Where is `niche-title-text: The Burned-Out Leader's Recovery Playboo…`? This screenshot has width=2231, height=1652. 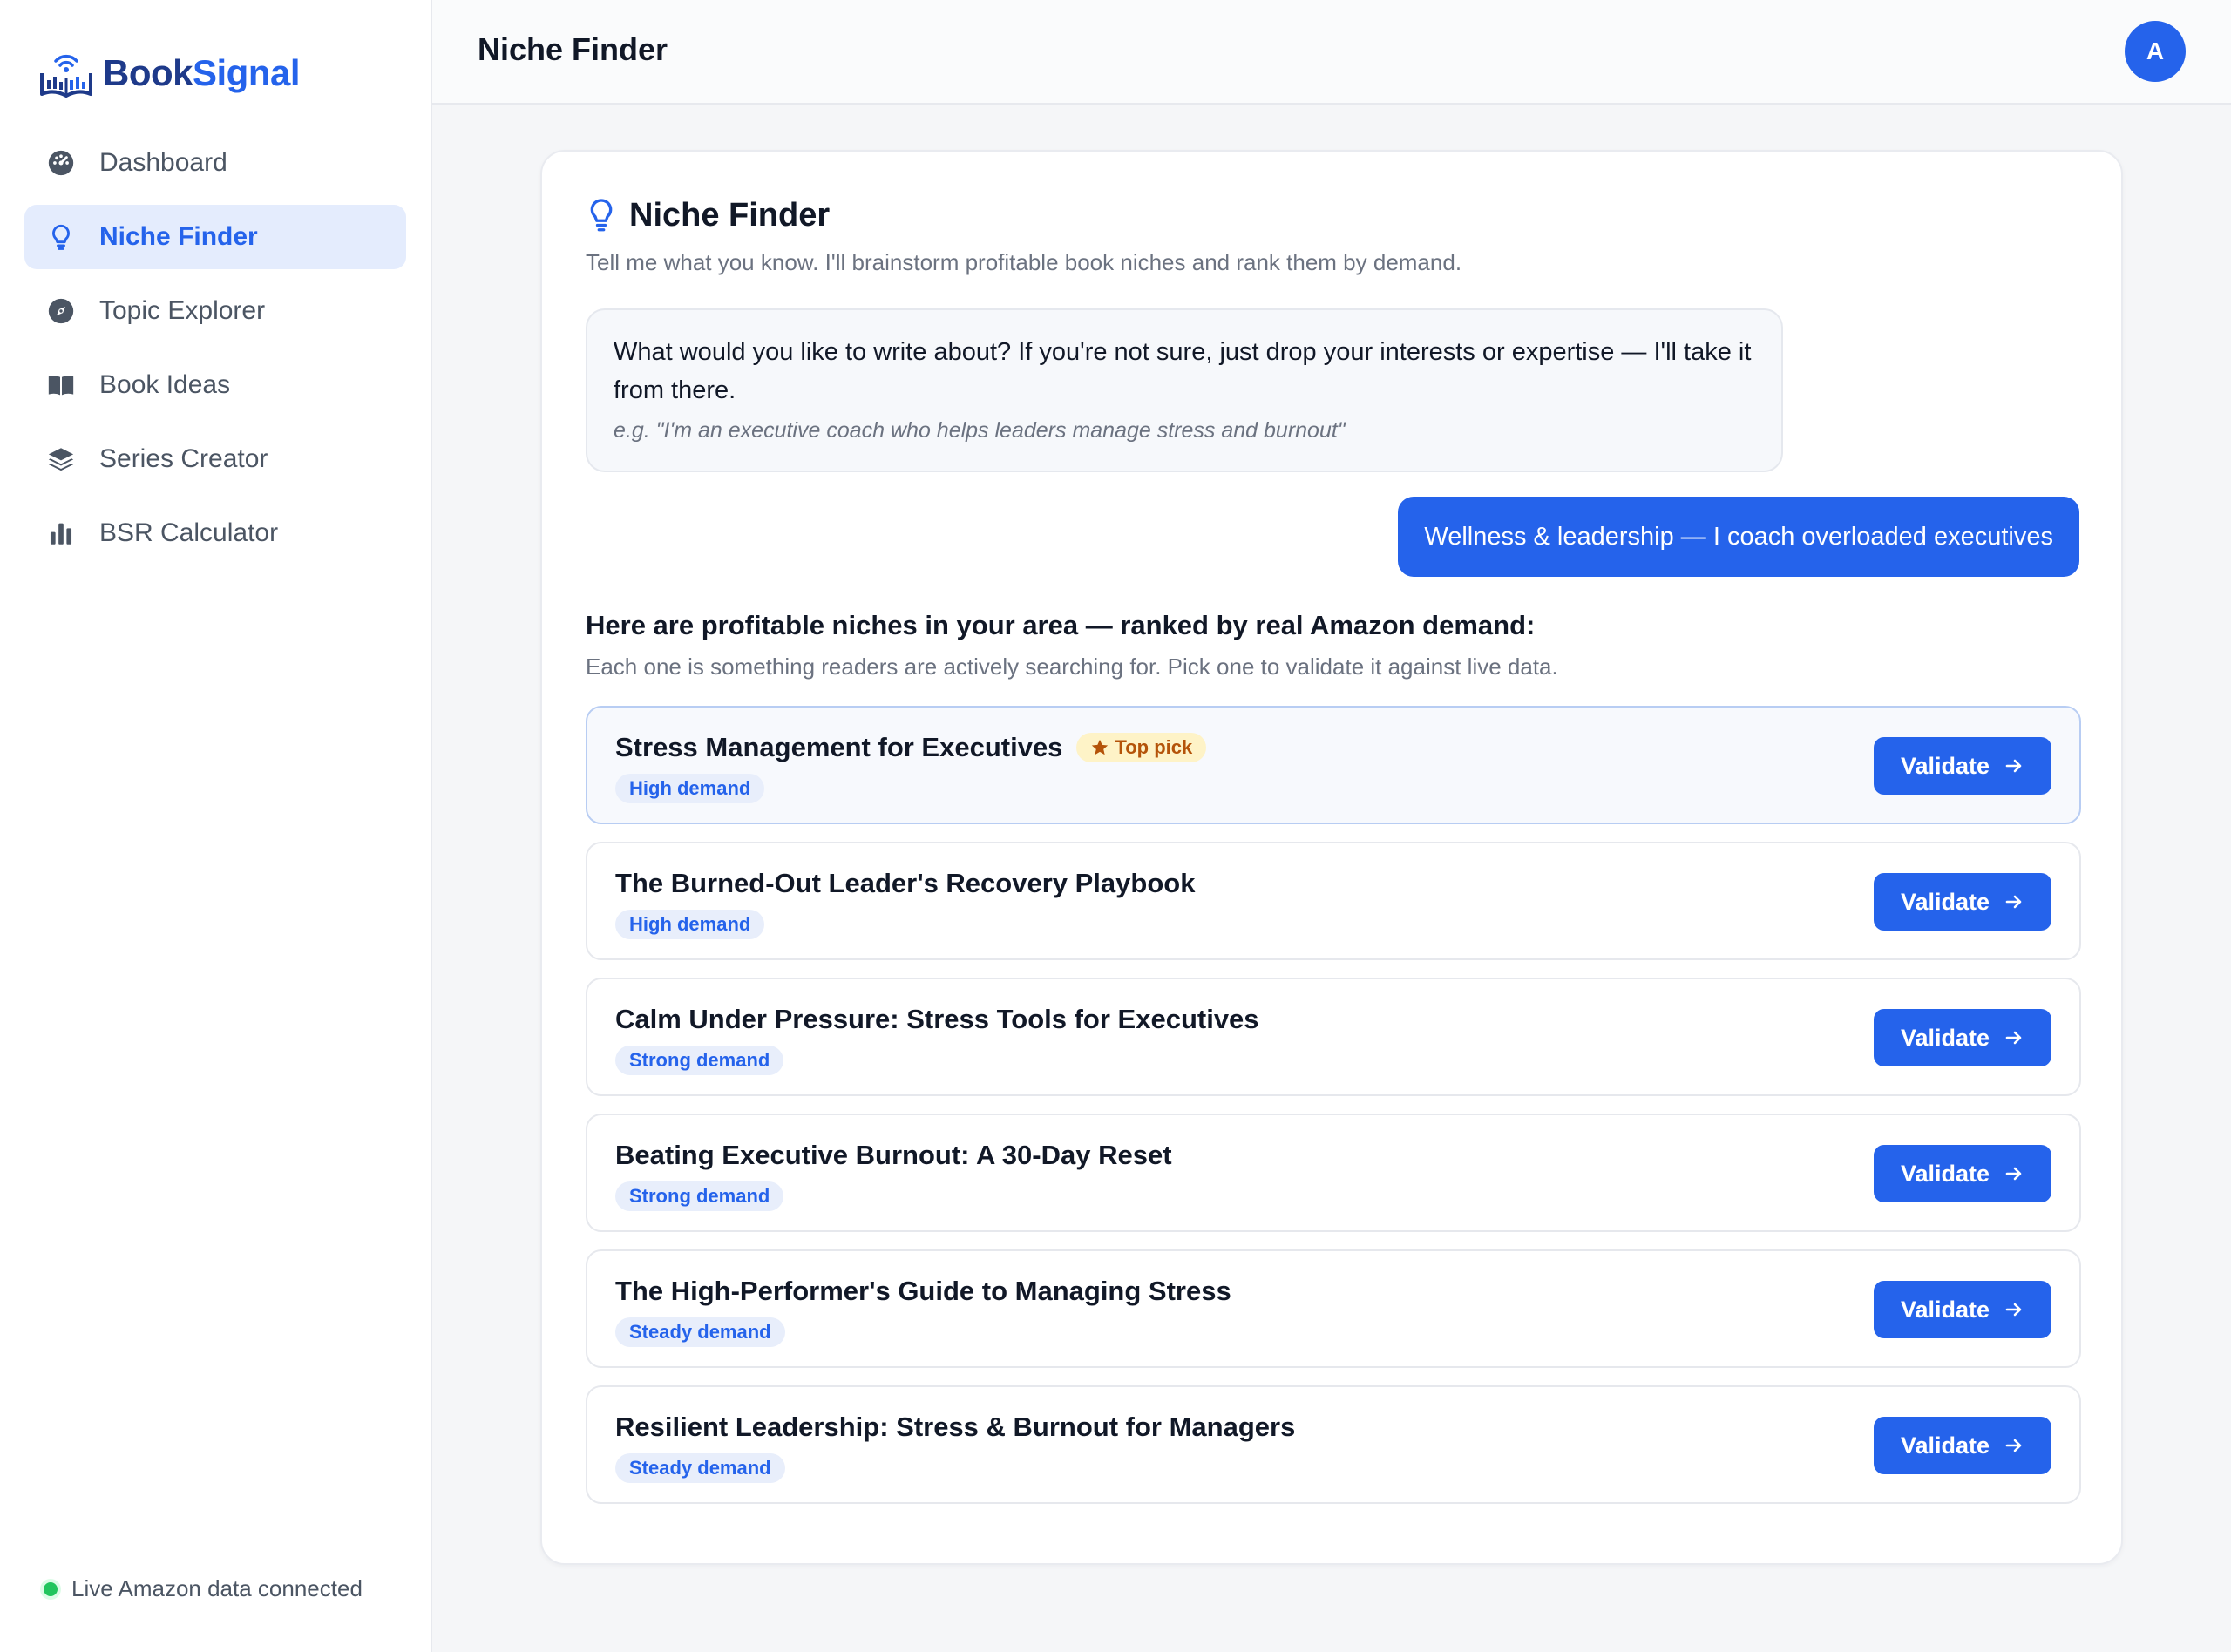 niche-title-text: The Burned-Out Leader's Recovery Playboo… is located at coordinates (906, 883).